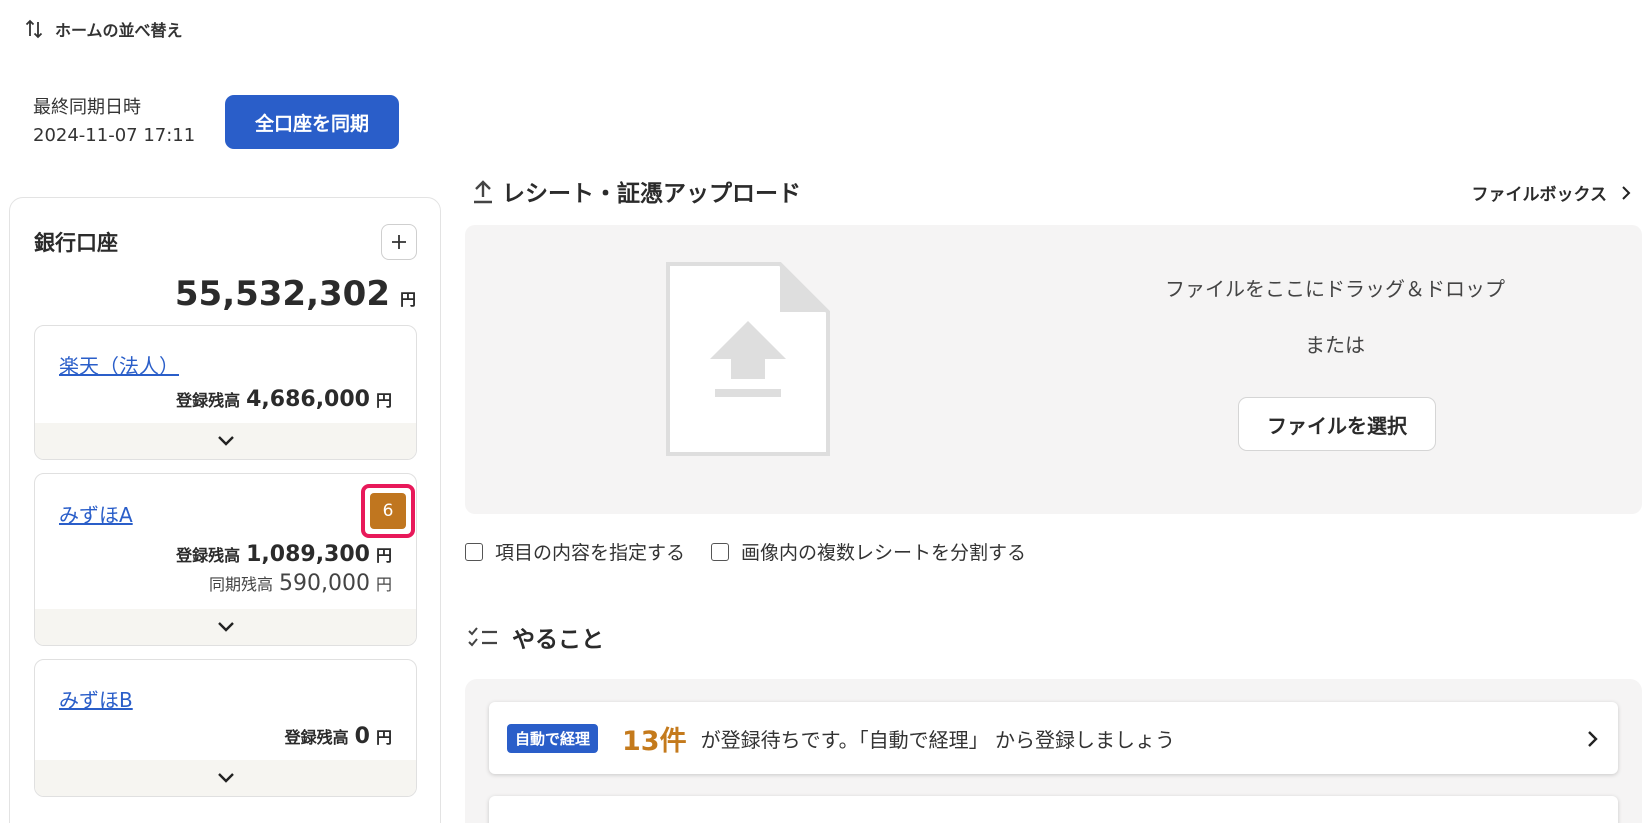  What do you see at coordinates (1053, 809) in the screenshot?
I see `todo-item-partial` at bounding box center [1053, 809].